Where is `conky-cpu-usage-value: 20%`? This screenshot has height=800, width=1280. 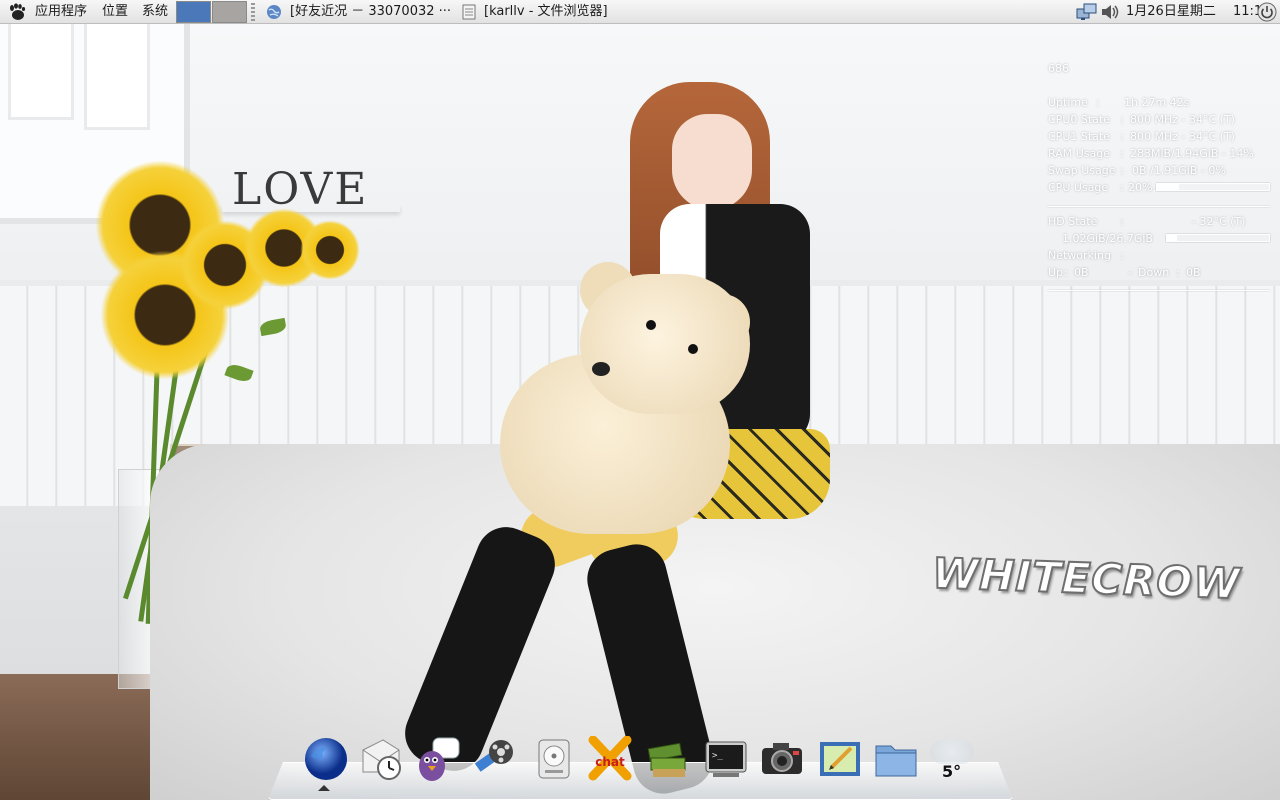 conky-cpu-usage-value: 20% is located at coordinates (1140, 187).